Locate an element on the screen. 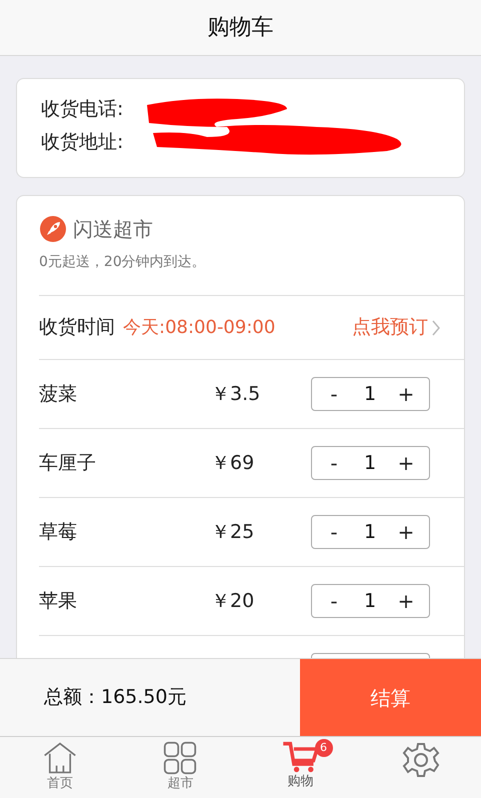 This screenshot has width=481, height=798. item-name: 菠菜 is located at coordinates (58, 394).